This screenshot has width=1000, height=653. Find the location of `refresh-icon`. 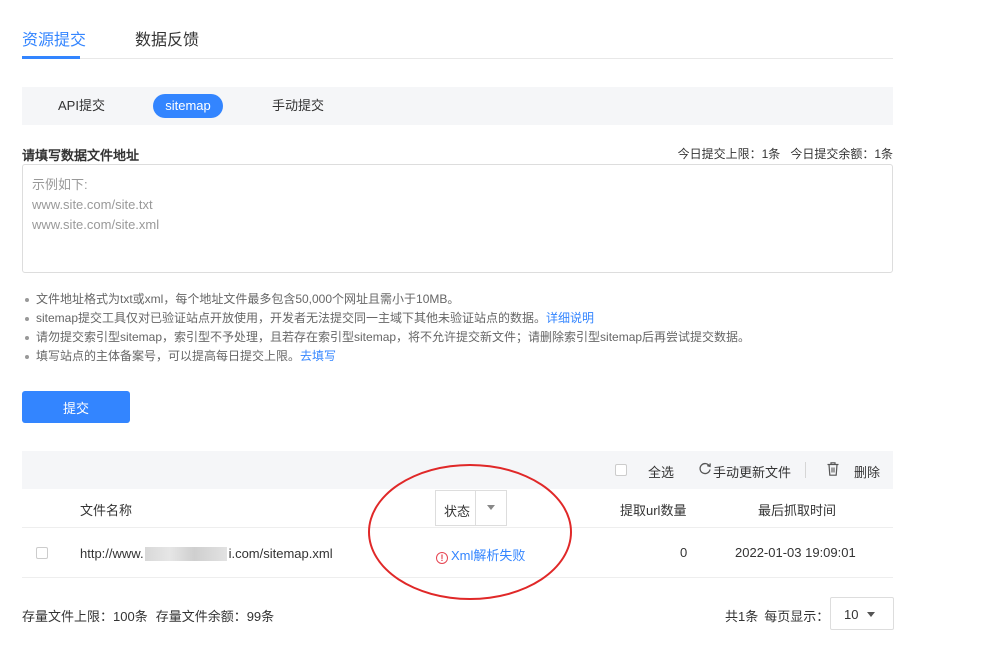

refresh-icon is located at coordinates (705, 469).